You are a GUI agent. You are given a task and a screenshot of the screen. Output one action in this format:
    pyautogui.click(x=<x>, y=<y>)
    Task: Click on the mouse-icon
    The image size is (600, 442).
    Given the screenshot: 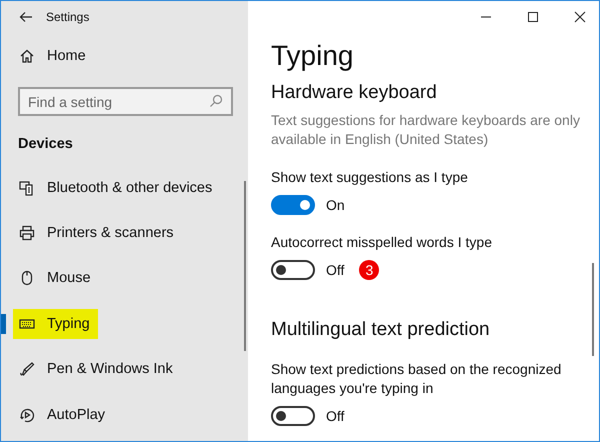 What is the action you would take?
    pyautogui.click(x=27, y=278)
    